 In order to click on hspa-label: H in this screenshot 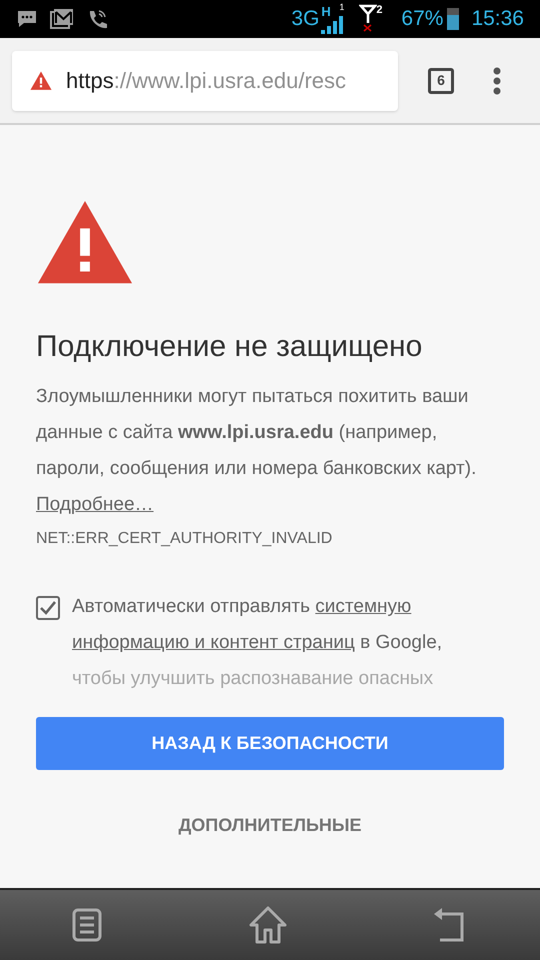, I will do `click(326, 12)`.